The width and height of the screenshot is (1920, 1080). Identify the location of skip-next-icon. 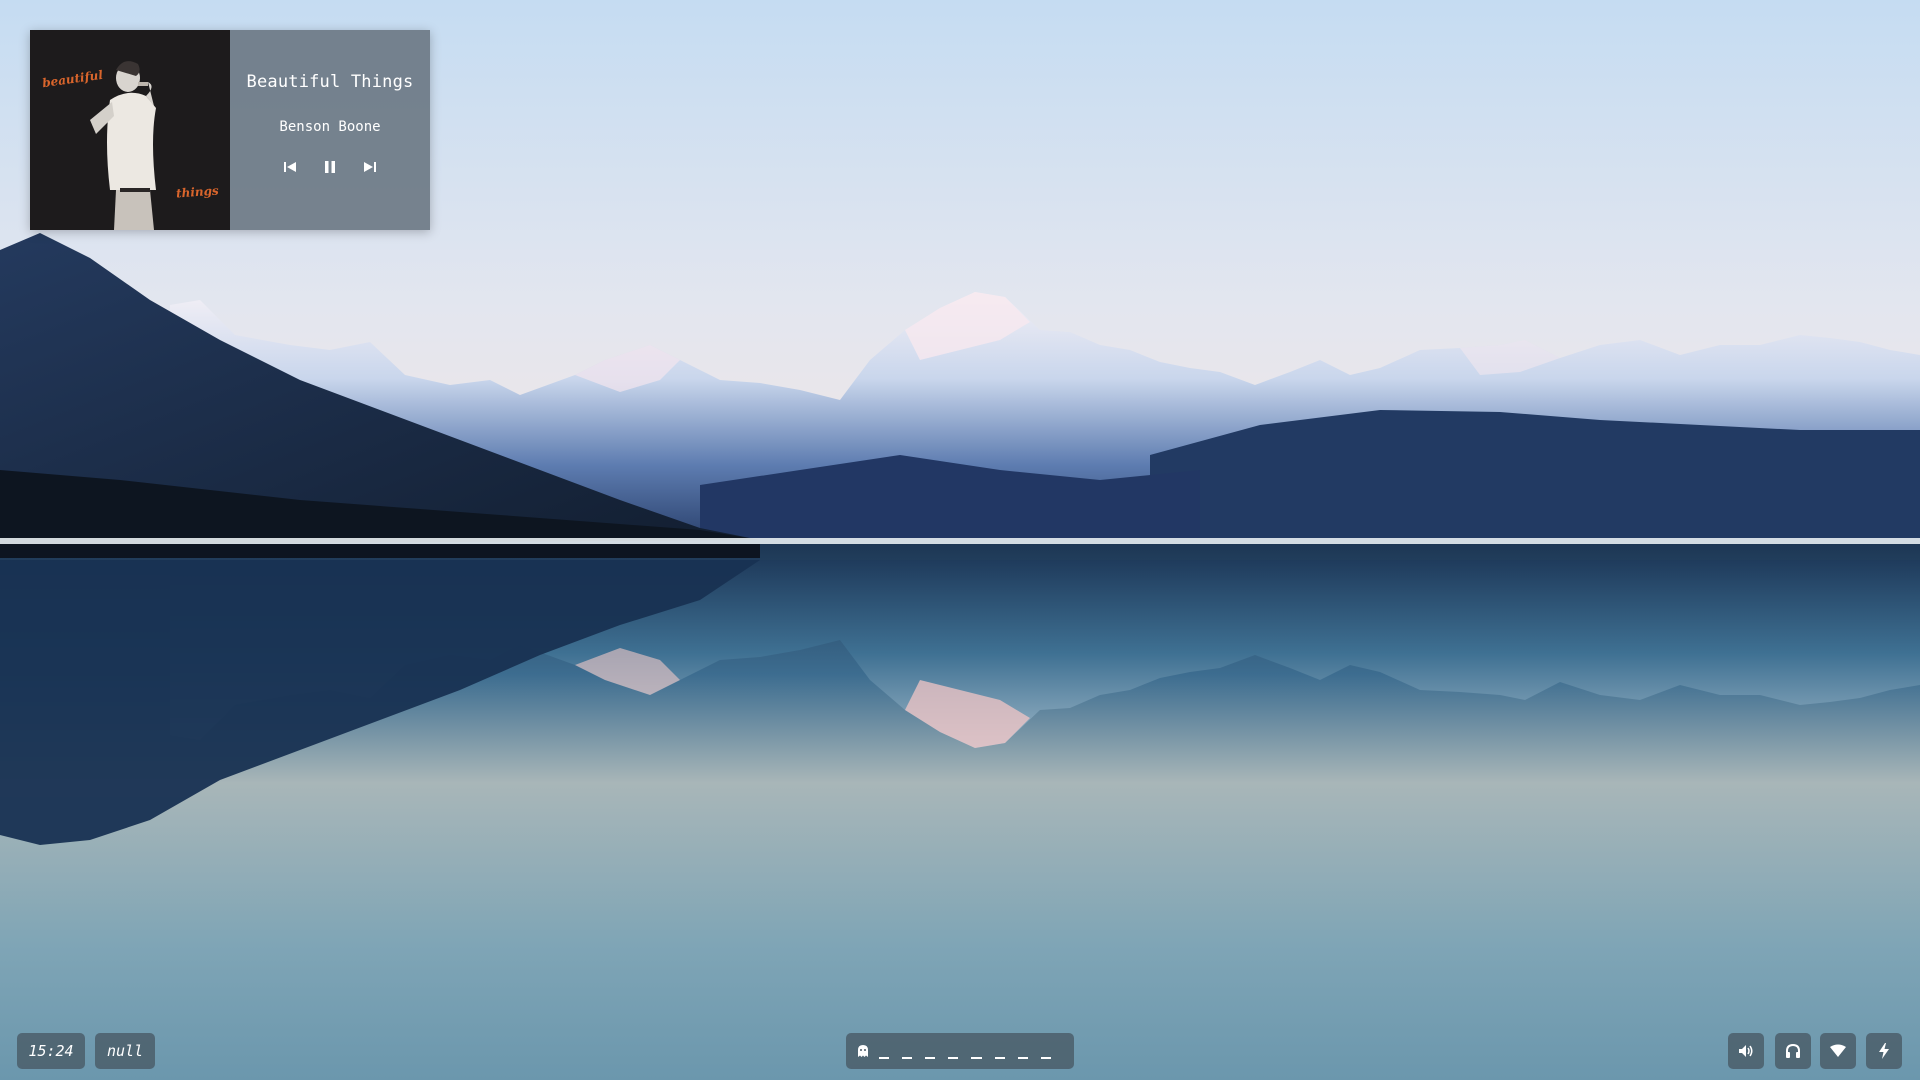
(370, 167).